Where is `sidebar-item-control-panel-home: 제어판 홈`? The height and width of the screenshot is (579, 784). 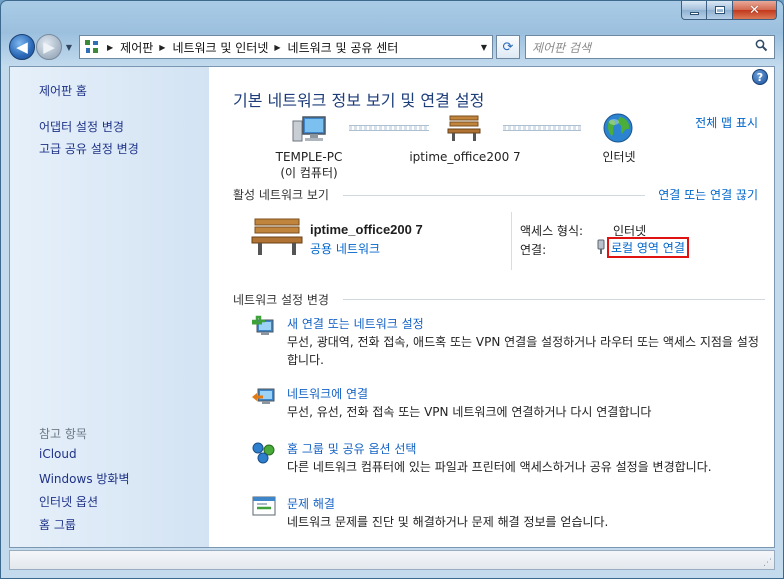 sidebar-item-control-panel-home: 제어판 홈 is located at coordinates (63, 90).